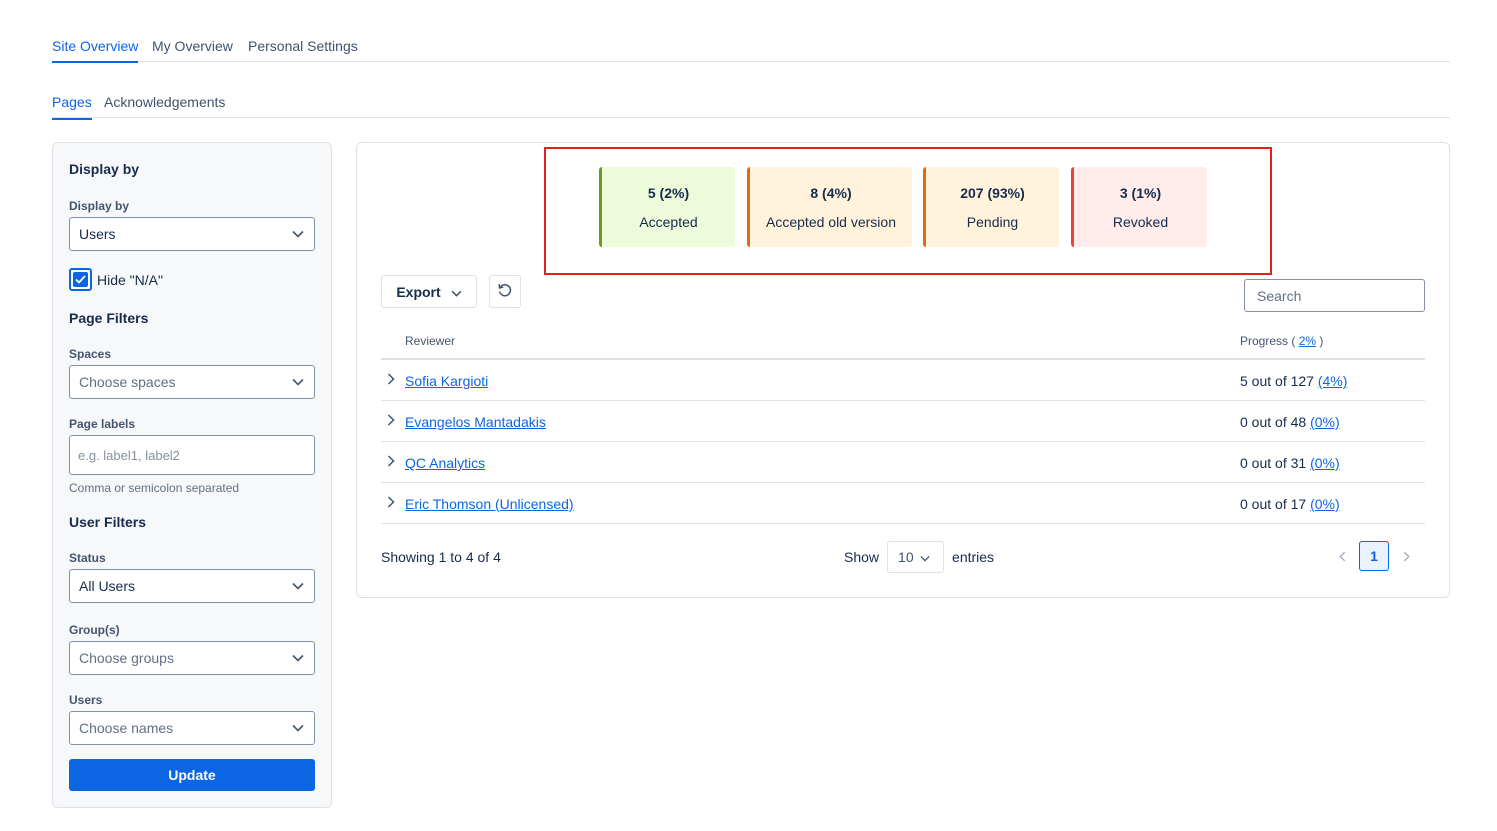 The width and height of the screenshot is (1497, 831). I want to click on table-row: Evangelos Mantadakis 0 out of 48 (0%), so click(903, 421).